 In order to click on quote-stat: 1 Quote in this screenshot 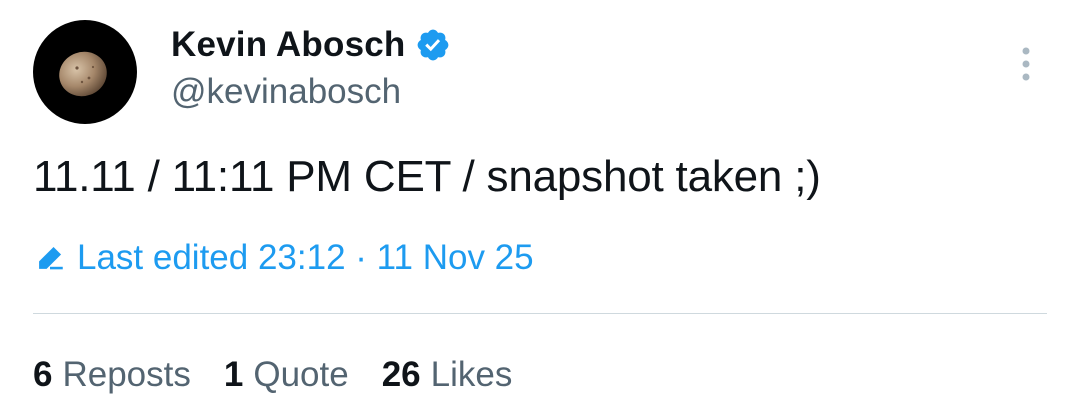, I will do `click(286, 375)`.